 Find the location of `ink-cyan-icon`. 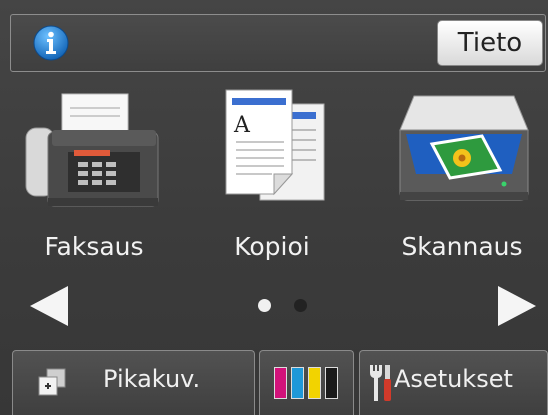

ink-cyan-icon is located at coordinates (297, 383).